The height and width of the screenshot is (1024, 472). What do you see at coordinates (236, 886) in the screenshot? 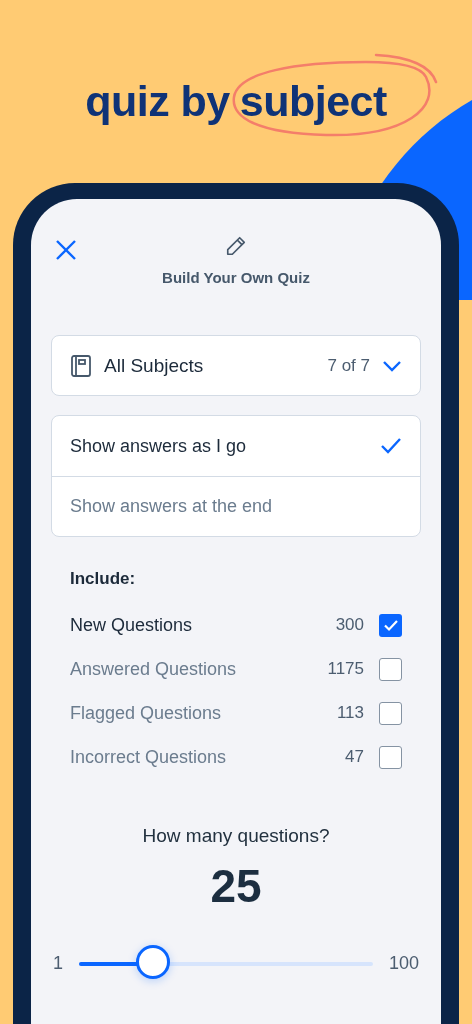
I see `selected-count: 25` at bounding box center [236, 886].